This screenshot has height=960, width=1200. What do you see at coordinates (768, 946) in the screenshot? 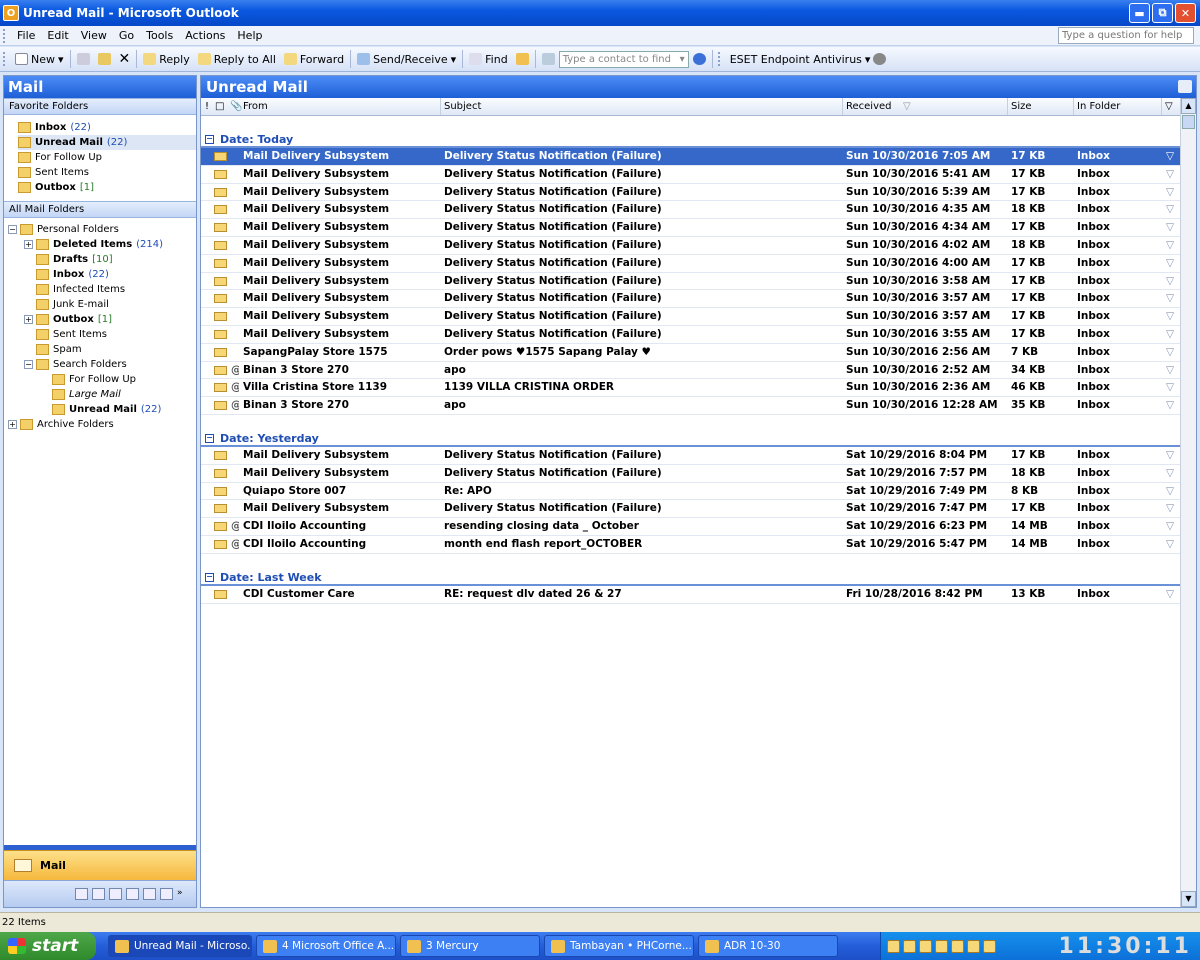
I see `taskbar-button: ADR 10-30` at bounding box center [768, 946].